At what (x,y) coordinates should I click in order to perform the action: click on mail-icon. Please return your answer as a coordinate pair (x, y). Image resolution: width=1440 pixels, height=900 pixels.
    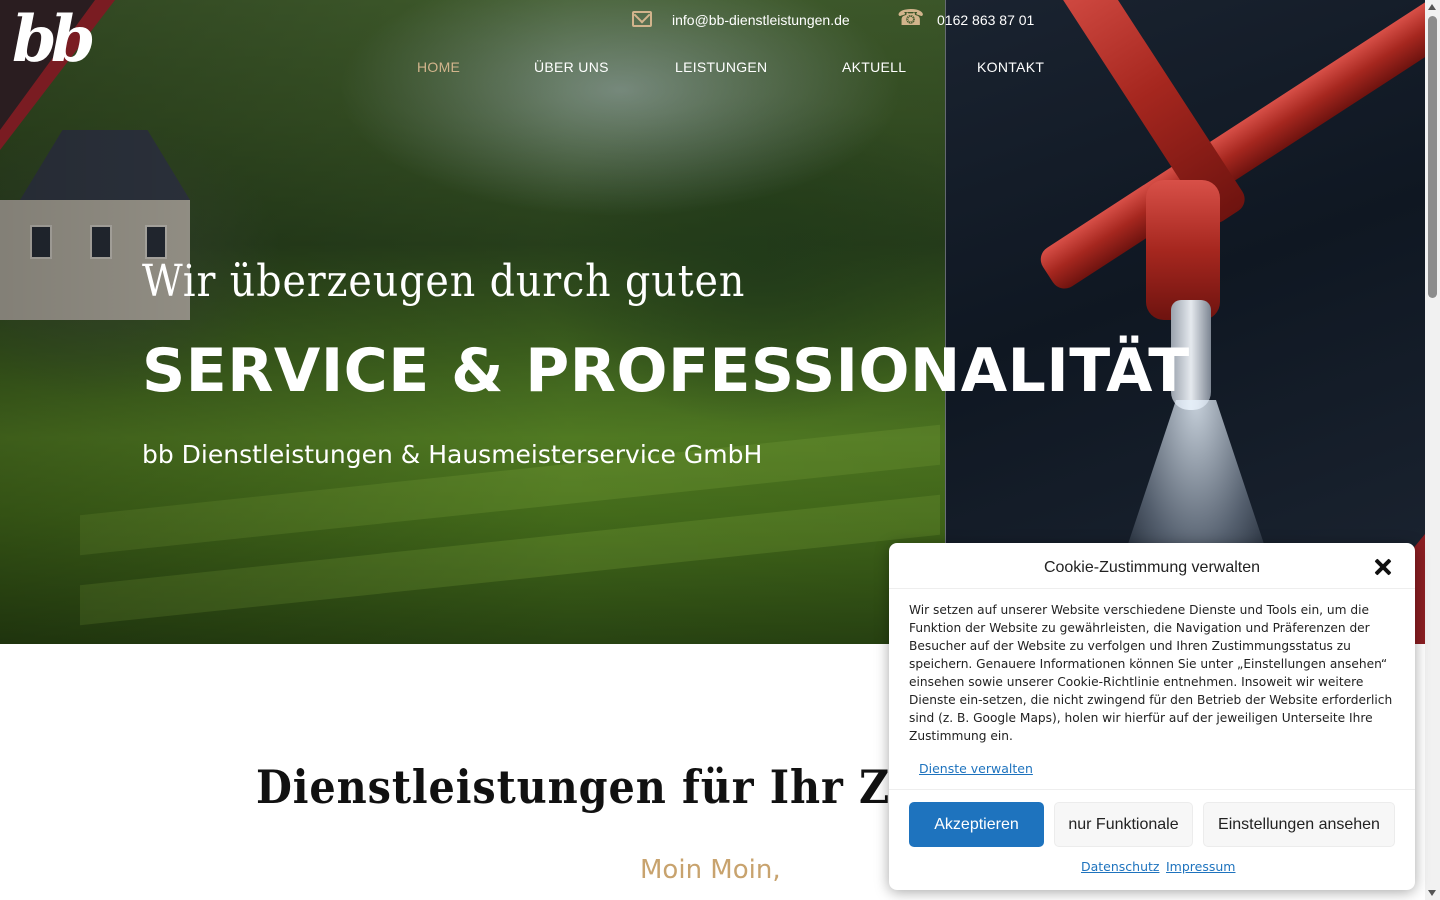
    Looking at the image, I should click on (642, 19).